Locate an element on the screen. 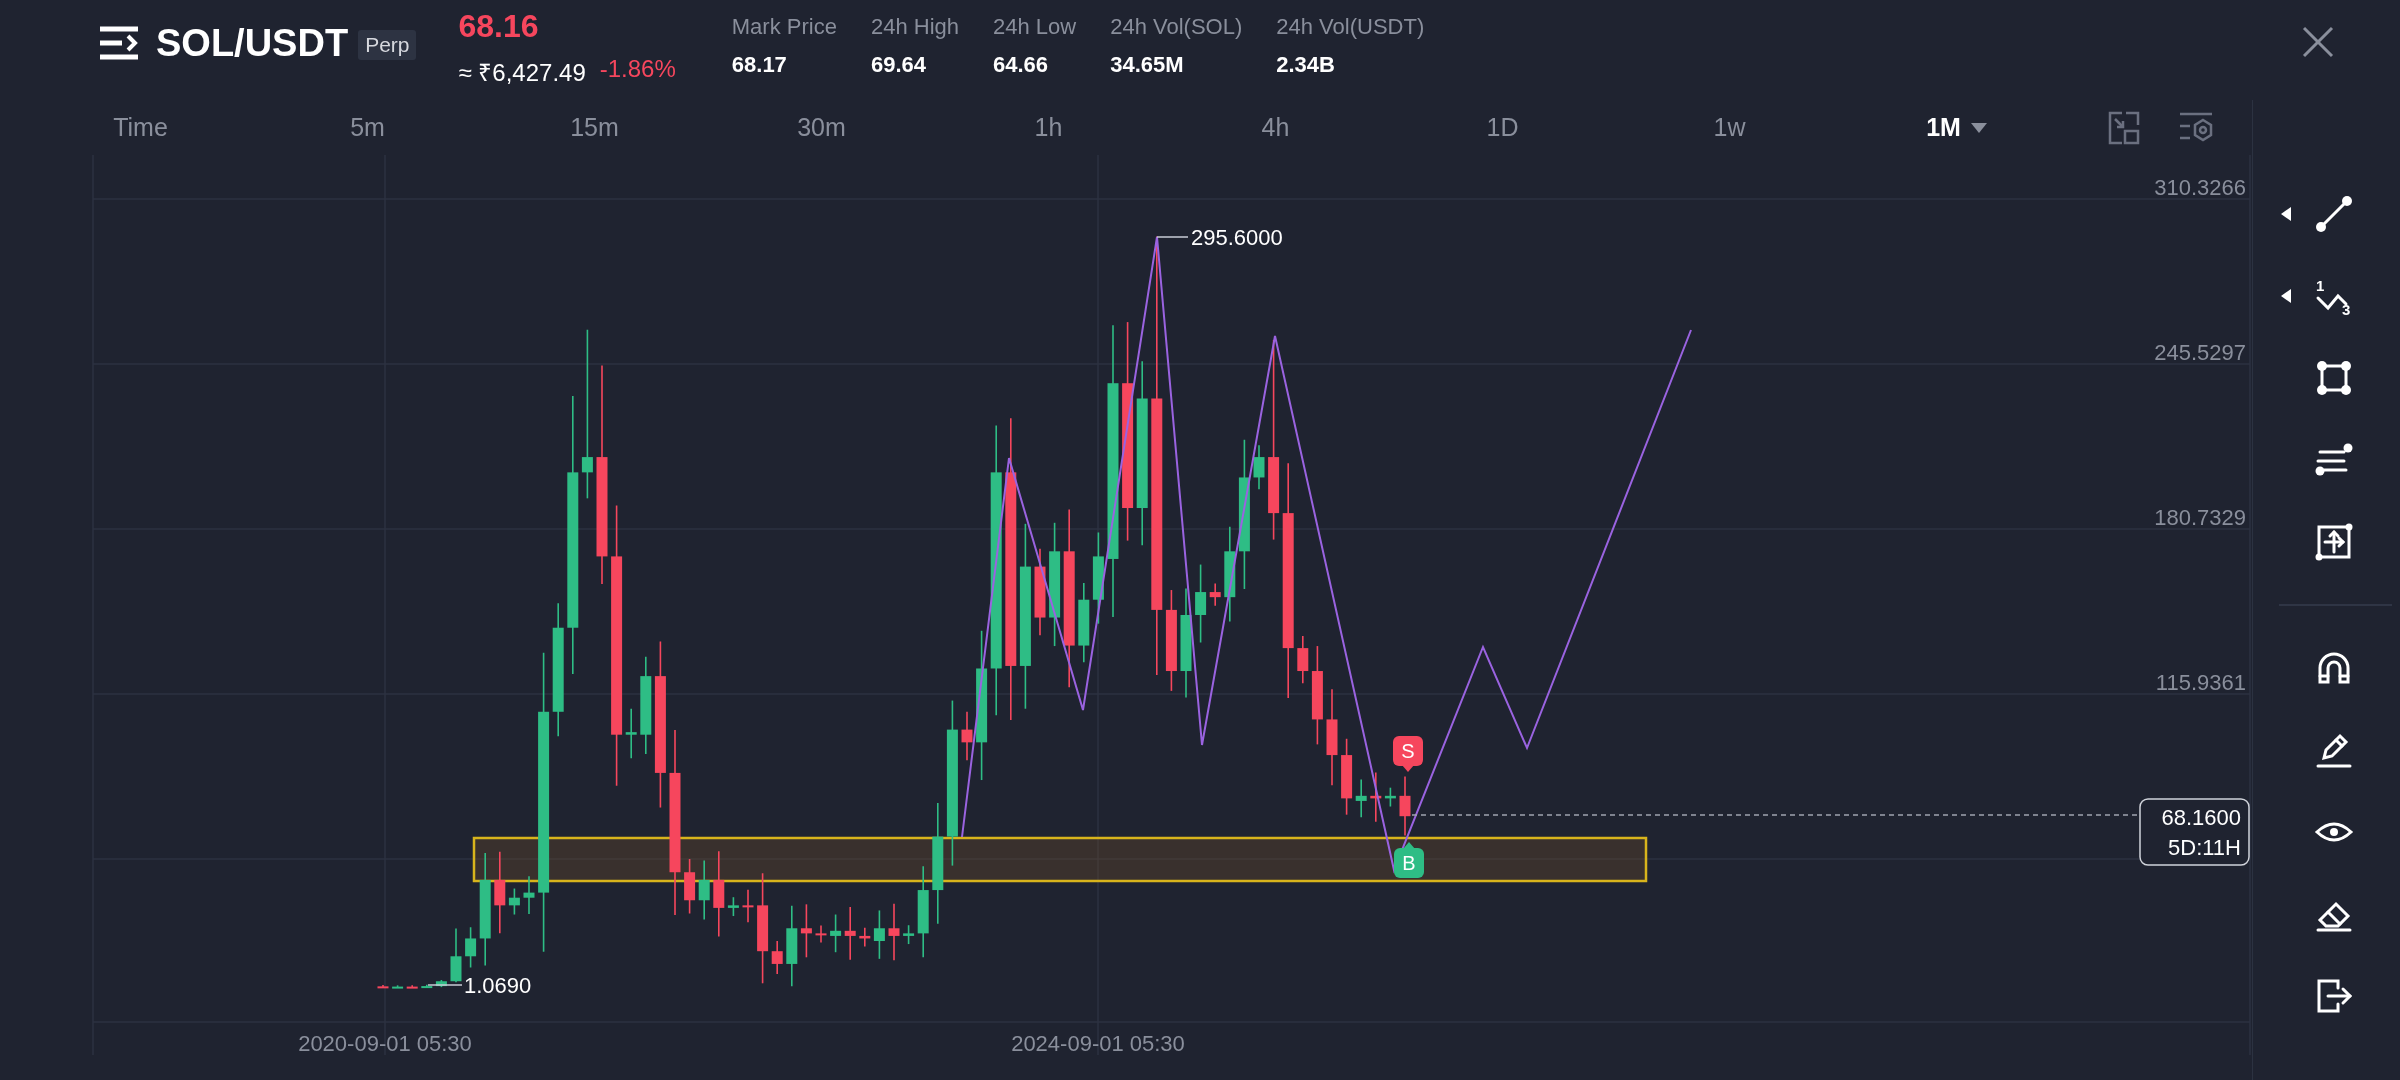 The height and width of the screenshot is (1080, 2400). time-axis-label: 2020-09-01 05:30 is located at coordinates (385, 1043).